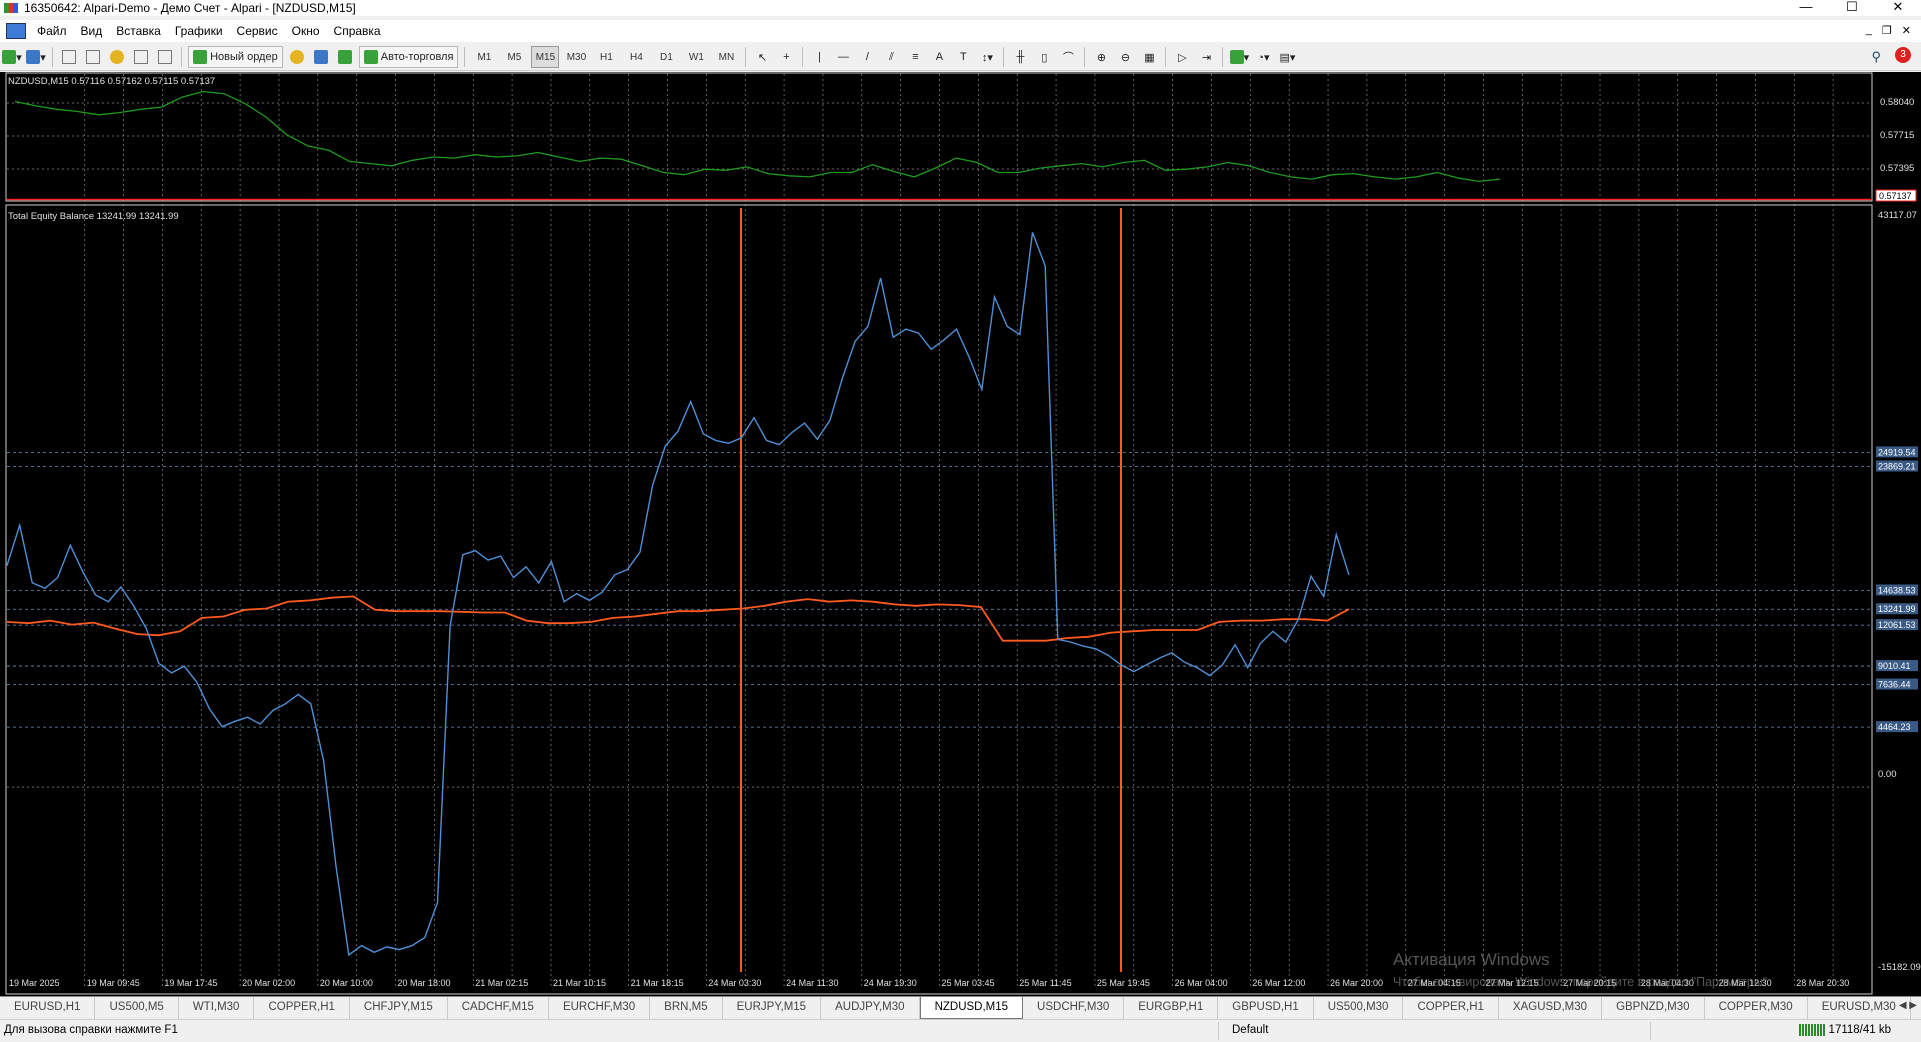 The height and width of the screenshot is (1042, 1921). What do you see at coordinates (357, 31) in the screenshot?
I see `menu-help: Справка` at bounding box center [357, 31].